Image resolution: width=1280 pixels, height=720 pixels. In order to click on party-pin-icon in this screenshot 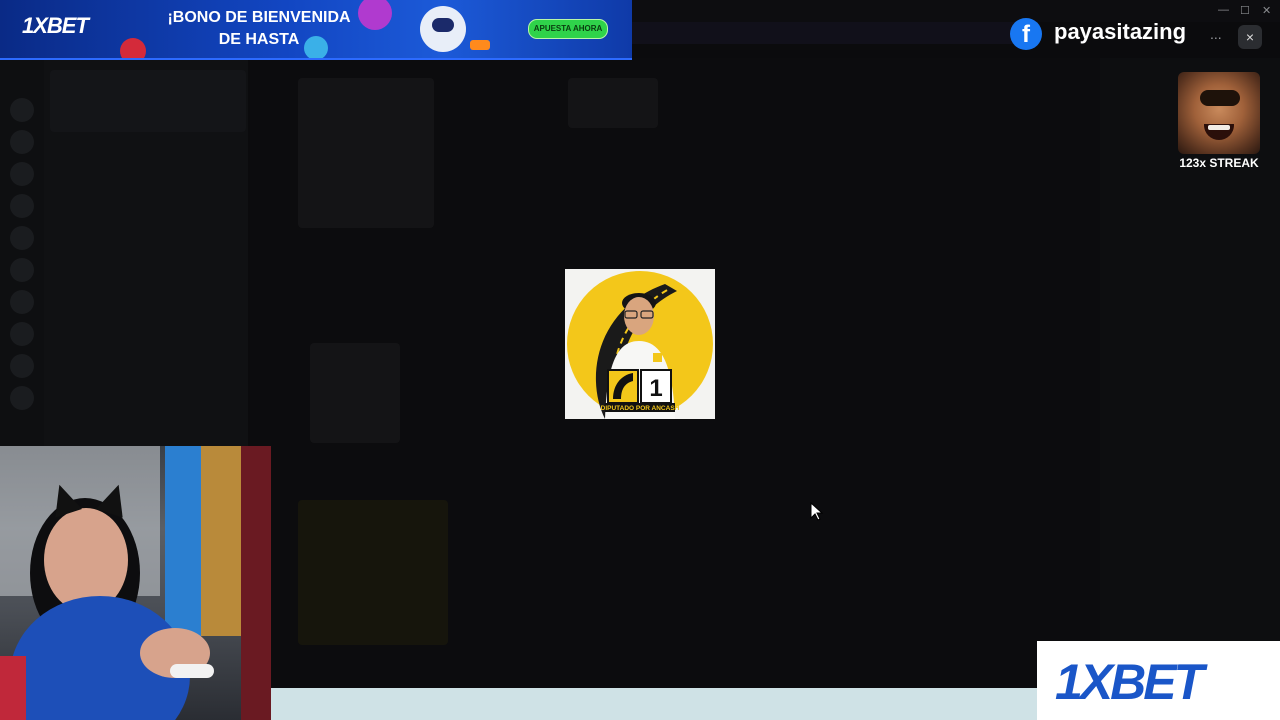, I will do `click(657, 357)`.